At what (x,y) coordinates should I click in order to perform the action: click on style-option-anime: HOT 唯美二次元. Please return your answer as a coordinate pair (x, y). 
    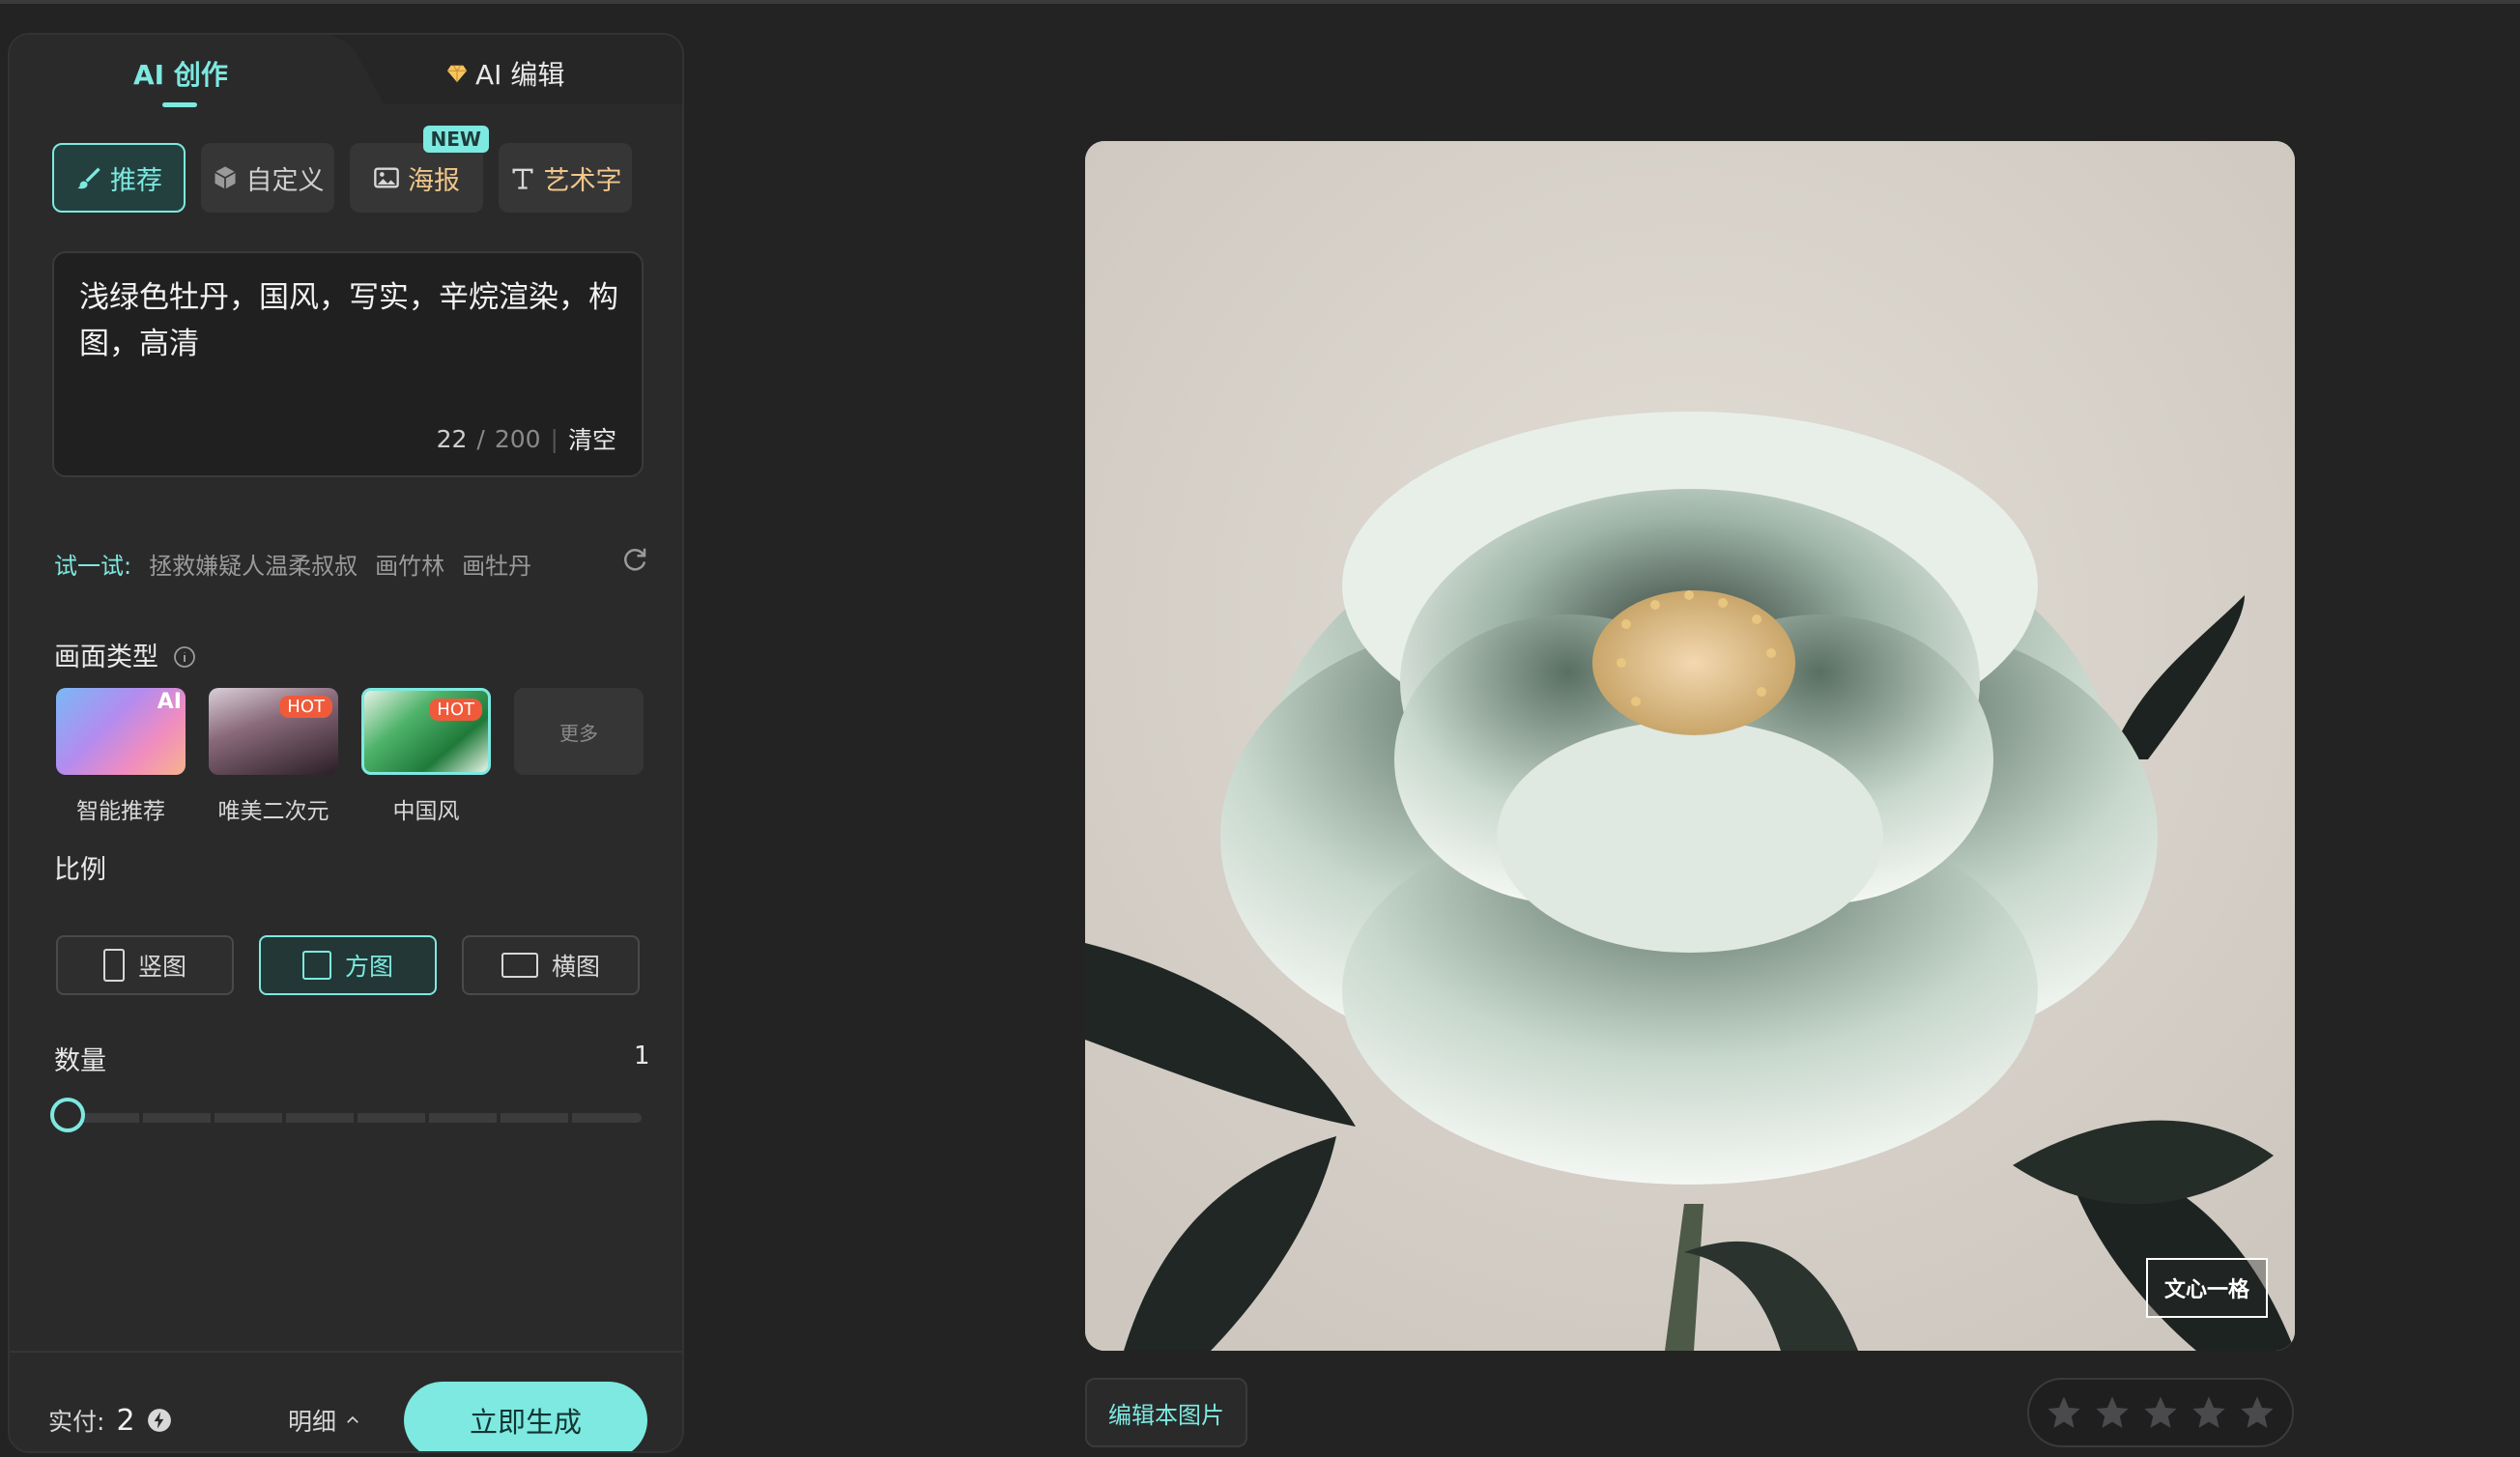
    Looking at the image, I should click on (273, 756).